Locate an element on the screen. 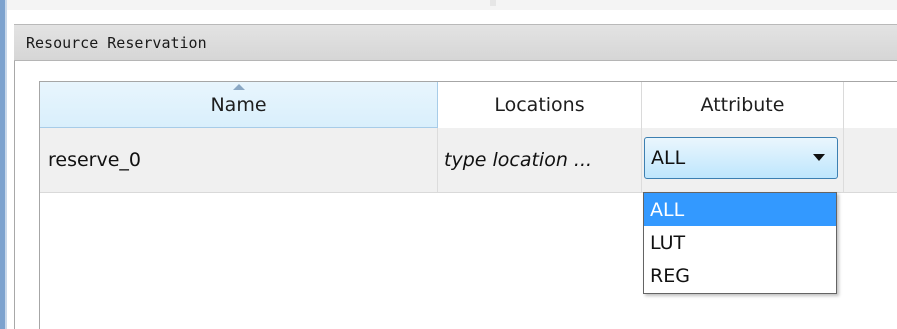 Image resolution: width=897 pixels, height=329 pixels. column-header-locations: Locations is located at coordinates (540, 105).